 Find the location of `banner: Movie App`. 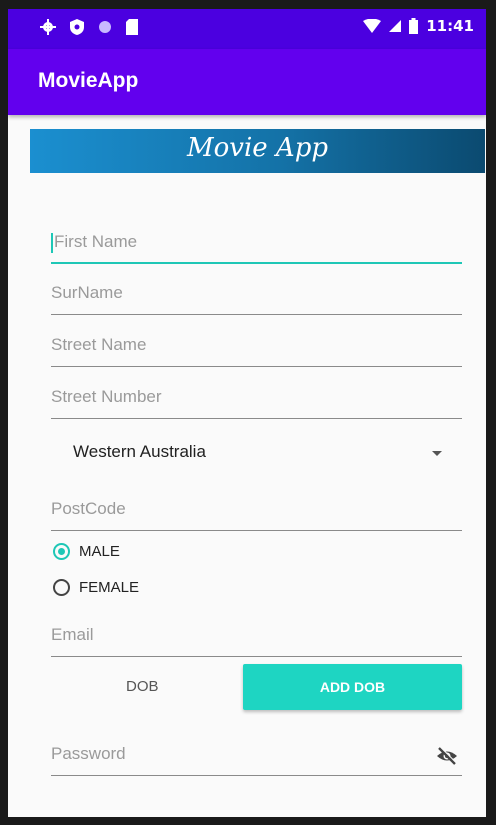

banner: Movie App is located at coordinates (257, 151).